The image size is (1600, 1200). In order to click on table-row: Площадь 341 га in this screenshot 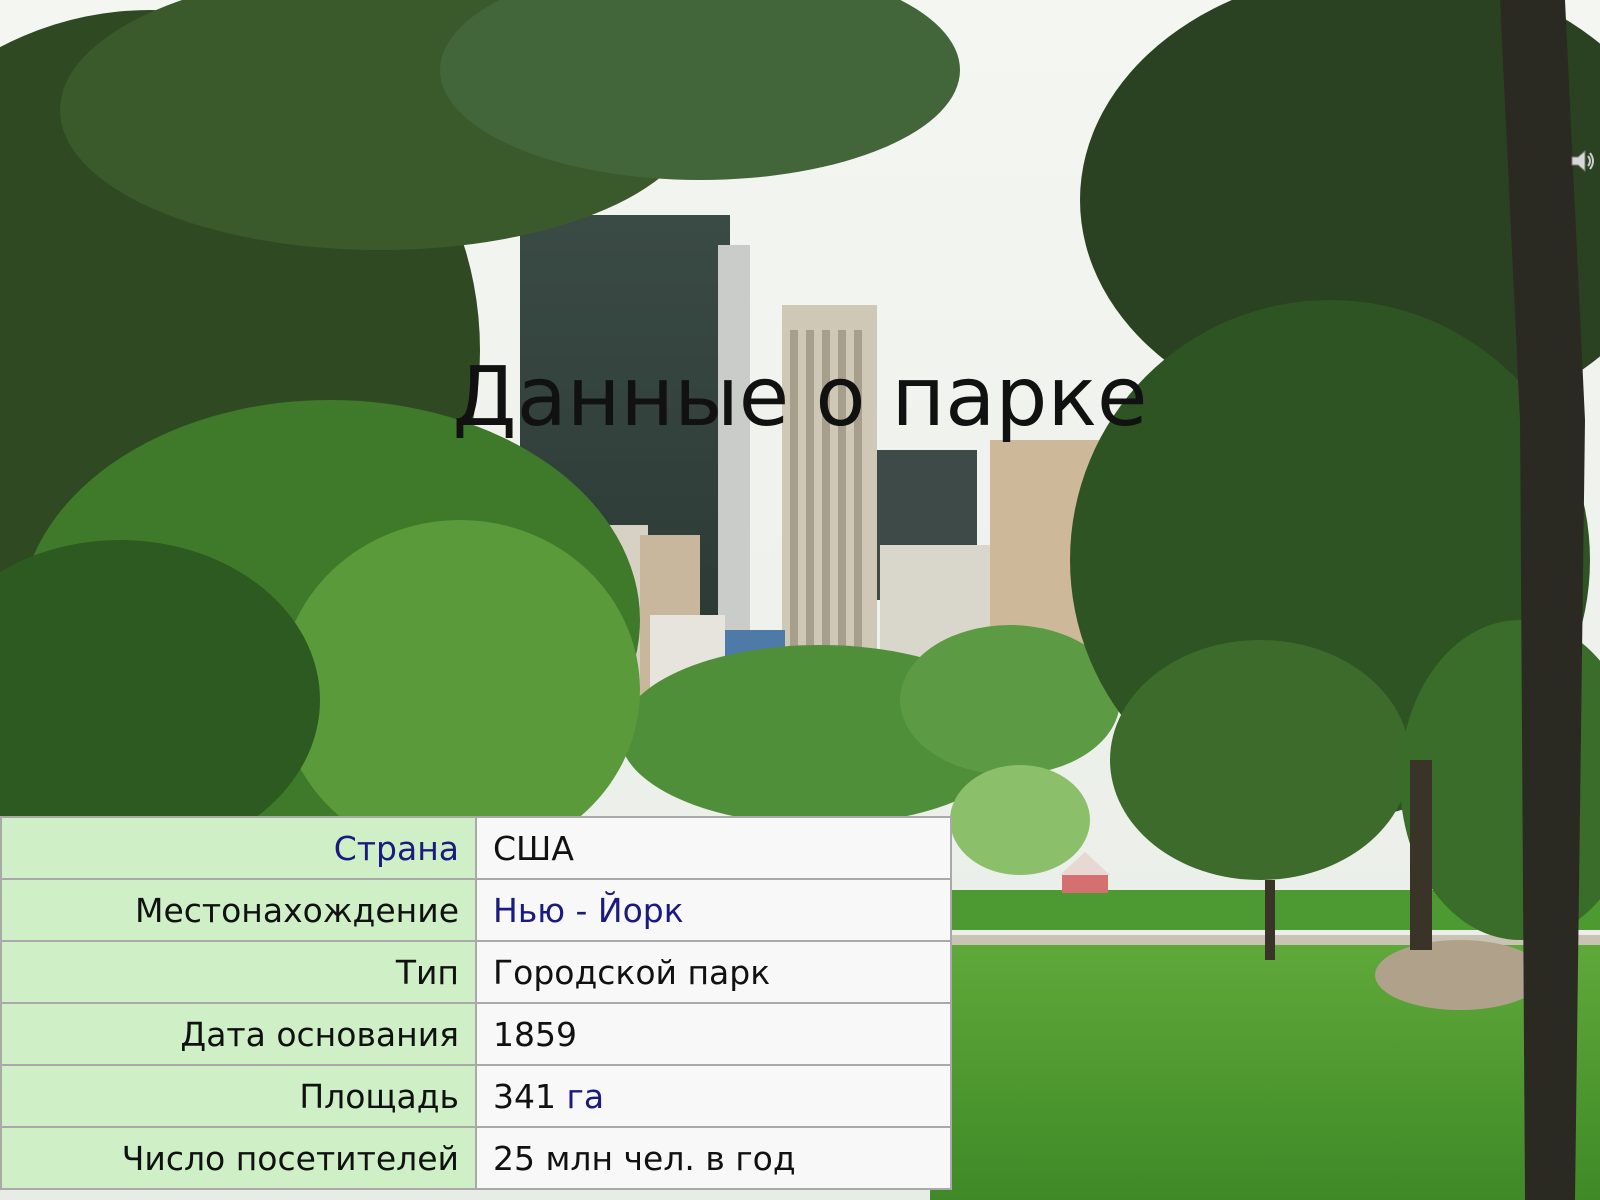, I will do `click(476, 1096)`.